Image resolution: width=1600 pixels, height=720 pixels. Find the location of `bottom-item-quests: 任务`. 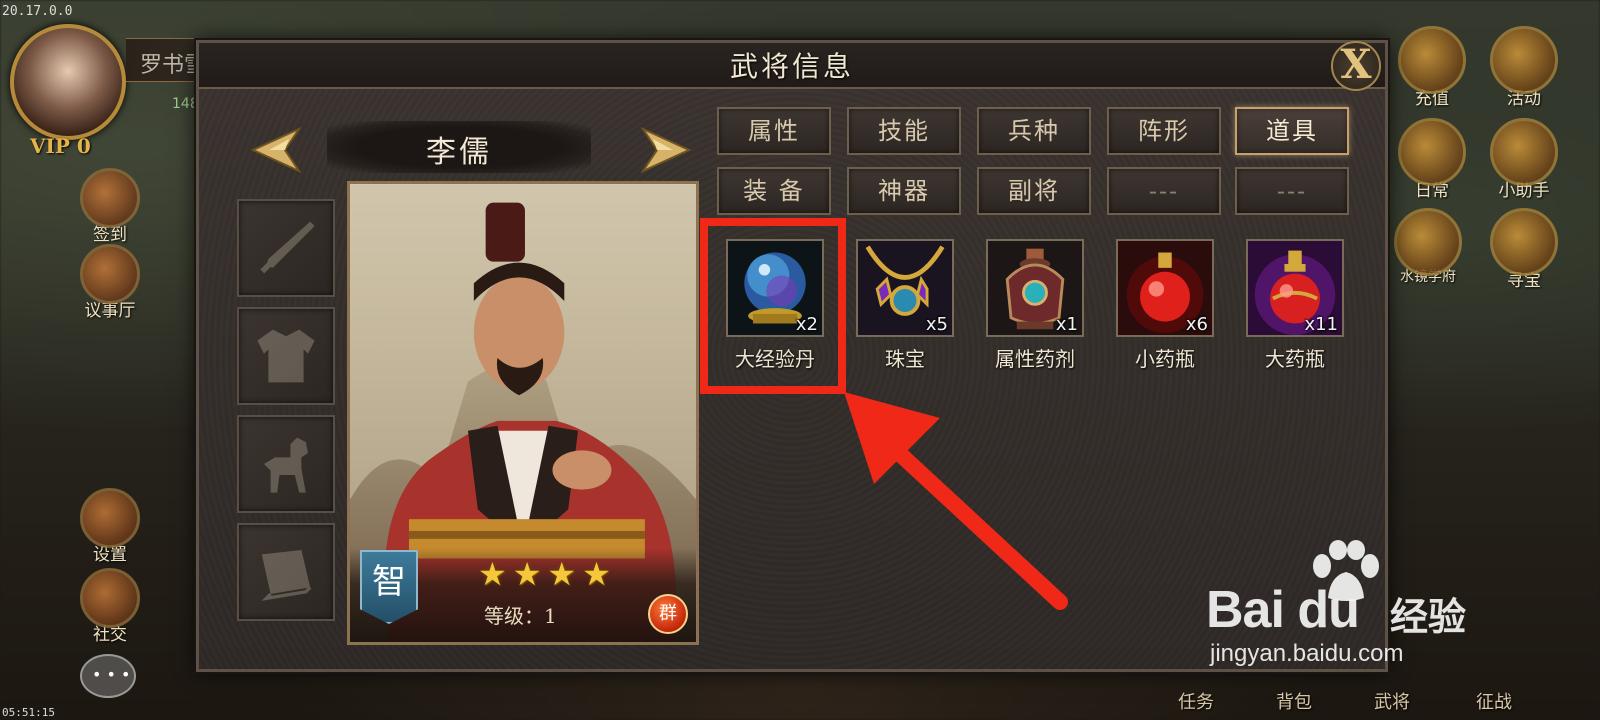

bottom-item-quests: 任务 is located at coordinates (1196, 701).